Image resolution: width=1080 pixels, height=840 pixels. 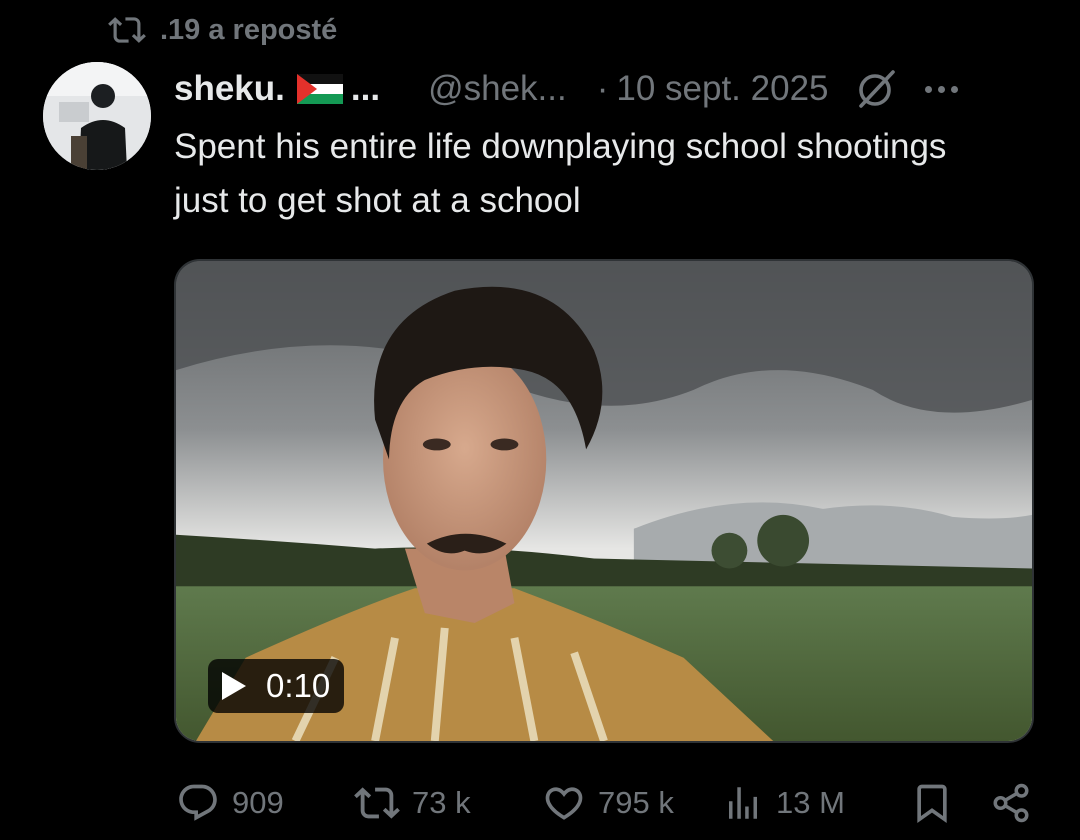 What do you see at coordinates (941, 89) in the screenshot?
I see `more-options-icon` at bounding box center [941, 89].